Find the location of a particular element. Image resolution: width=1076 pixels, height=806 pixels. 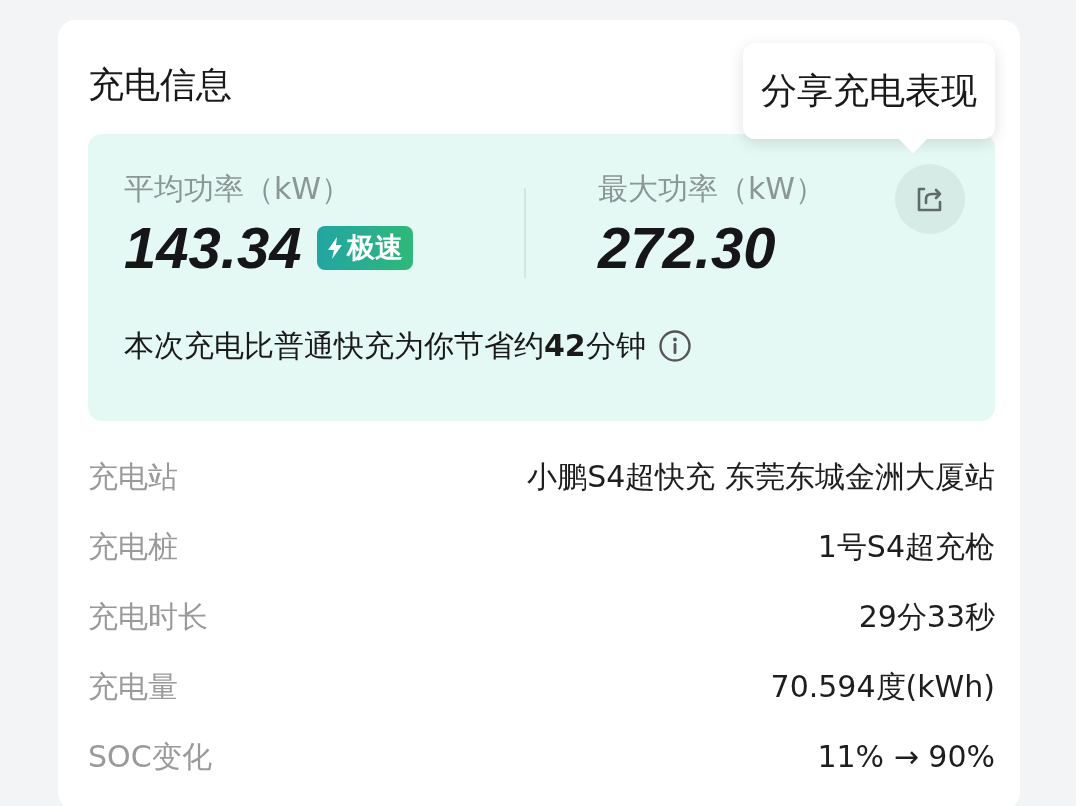

lightning-icon is located at coordinates (335, 248).